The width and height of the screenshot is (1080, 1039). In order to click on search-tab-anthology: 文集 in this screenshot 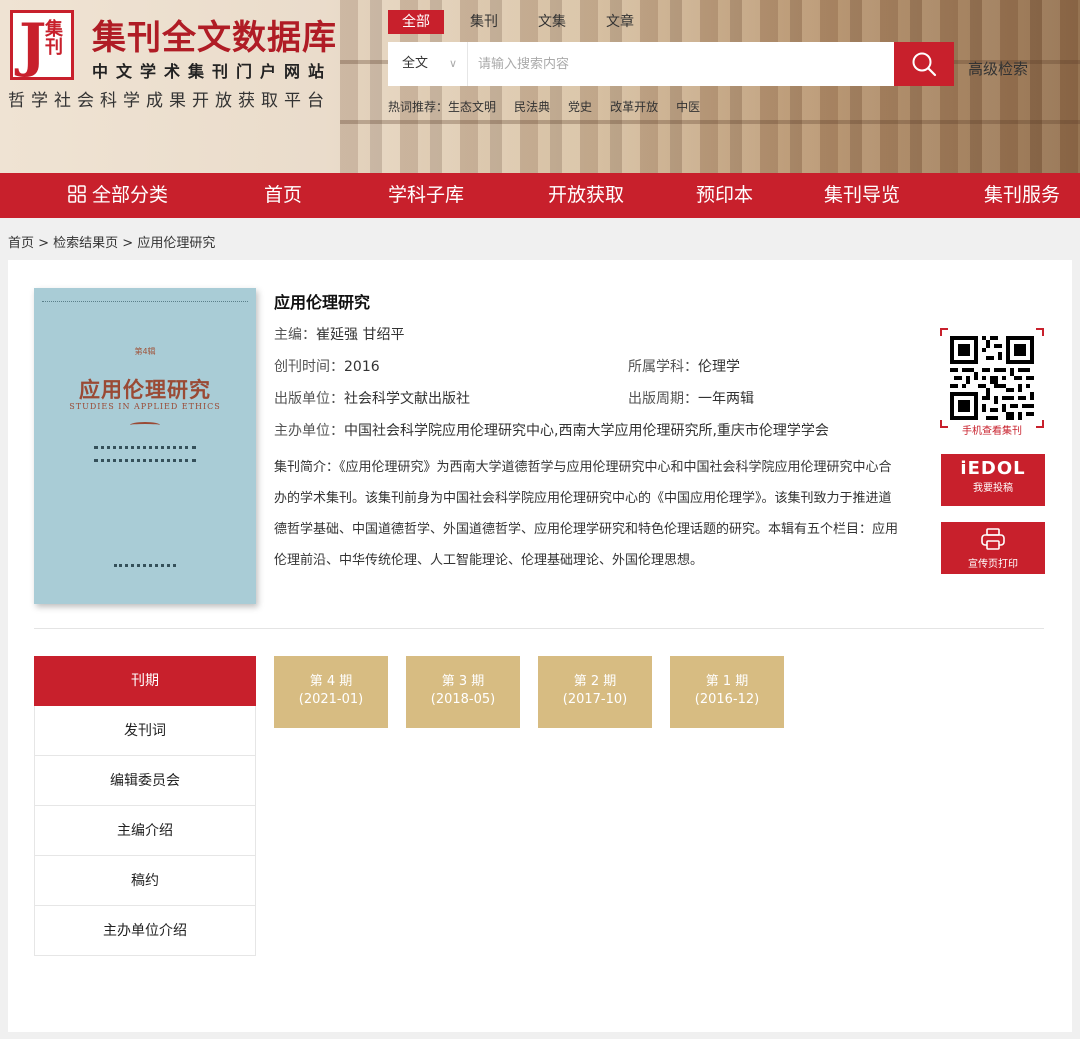, I will do `click(552, 22)`.